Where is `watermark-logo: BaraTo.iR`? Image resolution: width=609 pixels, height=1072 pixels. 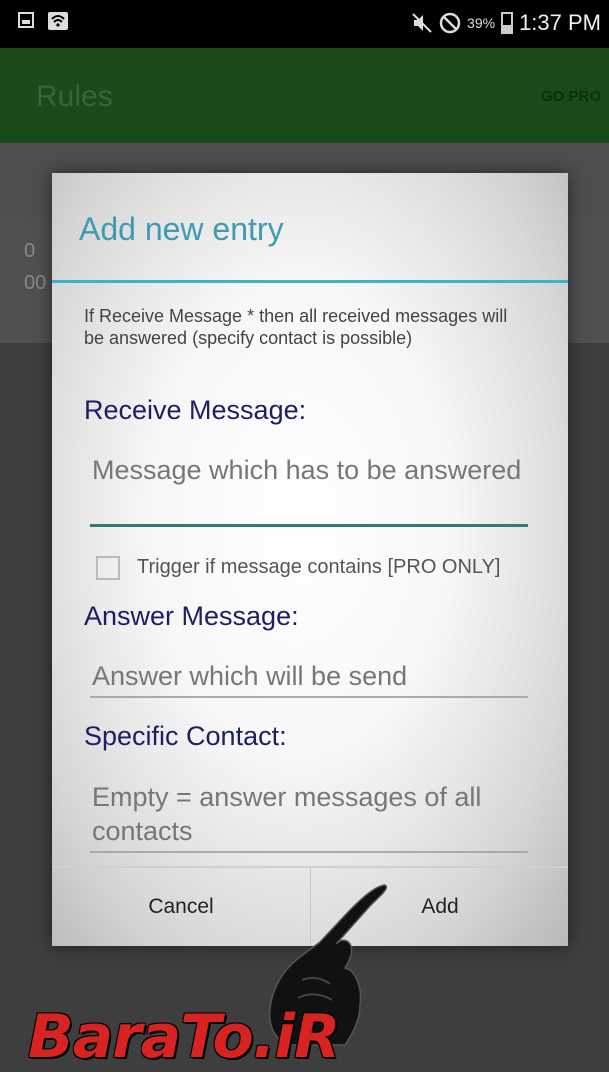 watermark-logo: BaraTo.iR is located at coordinates (184, 1037).